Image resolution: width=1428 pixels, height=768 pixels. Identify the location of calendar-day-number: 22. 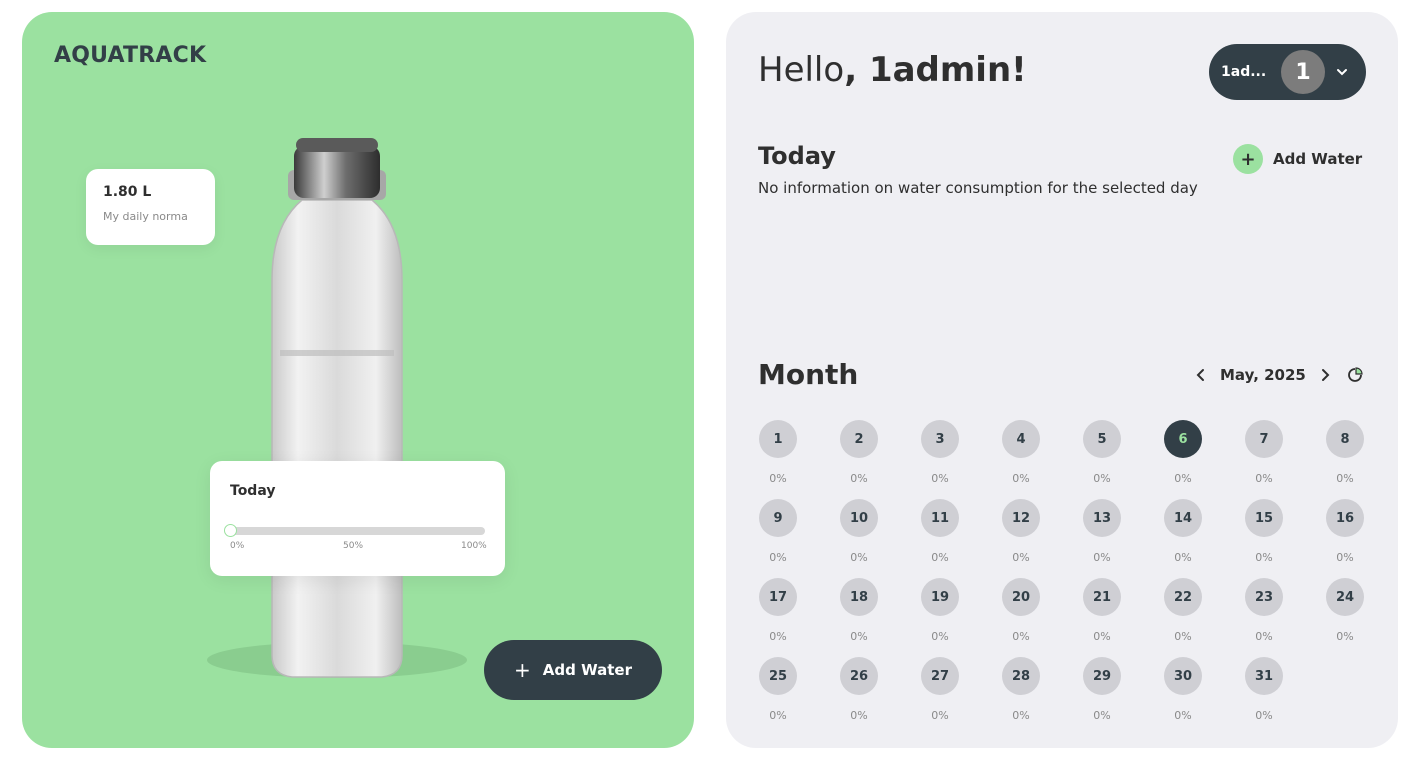
(1183, 597).